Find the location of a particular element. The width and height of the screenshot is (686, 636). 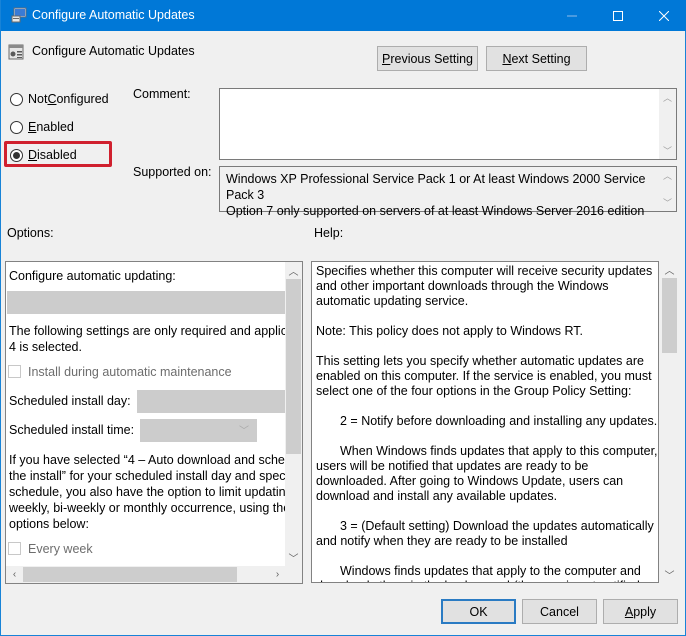

minimize-button is located at coordinates (572, 15).